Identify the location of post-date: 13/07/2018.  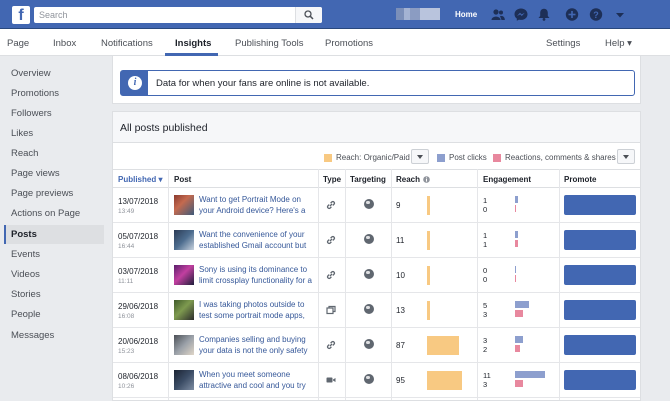
(138, 201).